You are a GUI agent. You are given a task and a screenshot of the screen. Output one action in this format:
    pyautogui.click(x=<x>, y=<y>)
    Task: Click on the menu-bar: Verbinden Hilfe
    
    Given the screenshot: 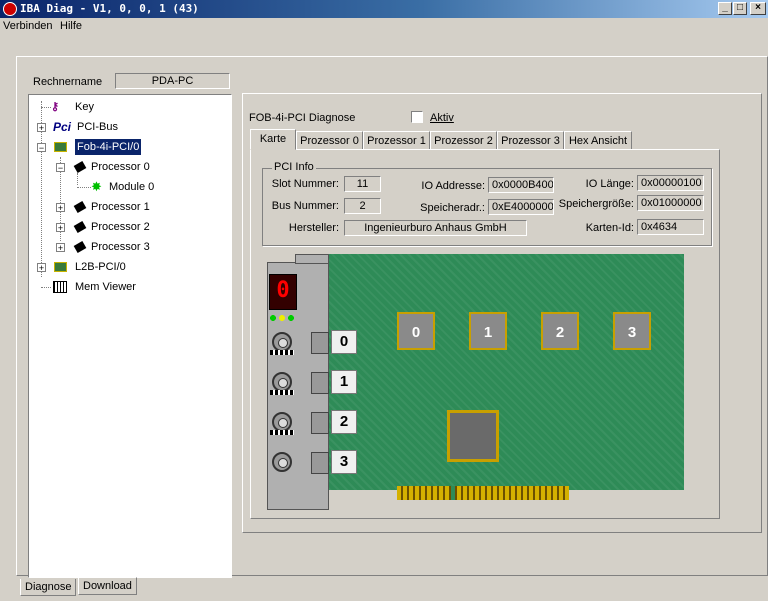 What is the action you would take?
    pyautogui.click(x=384, y=27)
    